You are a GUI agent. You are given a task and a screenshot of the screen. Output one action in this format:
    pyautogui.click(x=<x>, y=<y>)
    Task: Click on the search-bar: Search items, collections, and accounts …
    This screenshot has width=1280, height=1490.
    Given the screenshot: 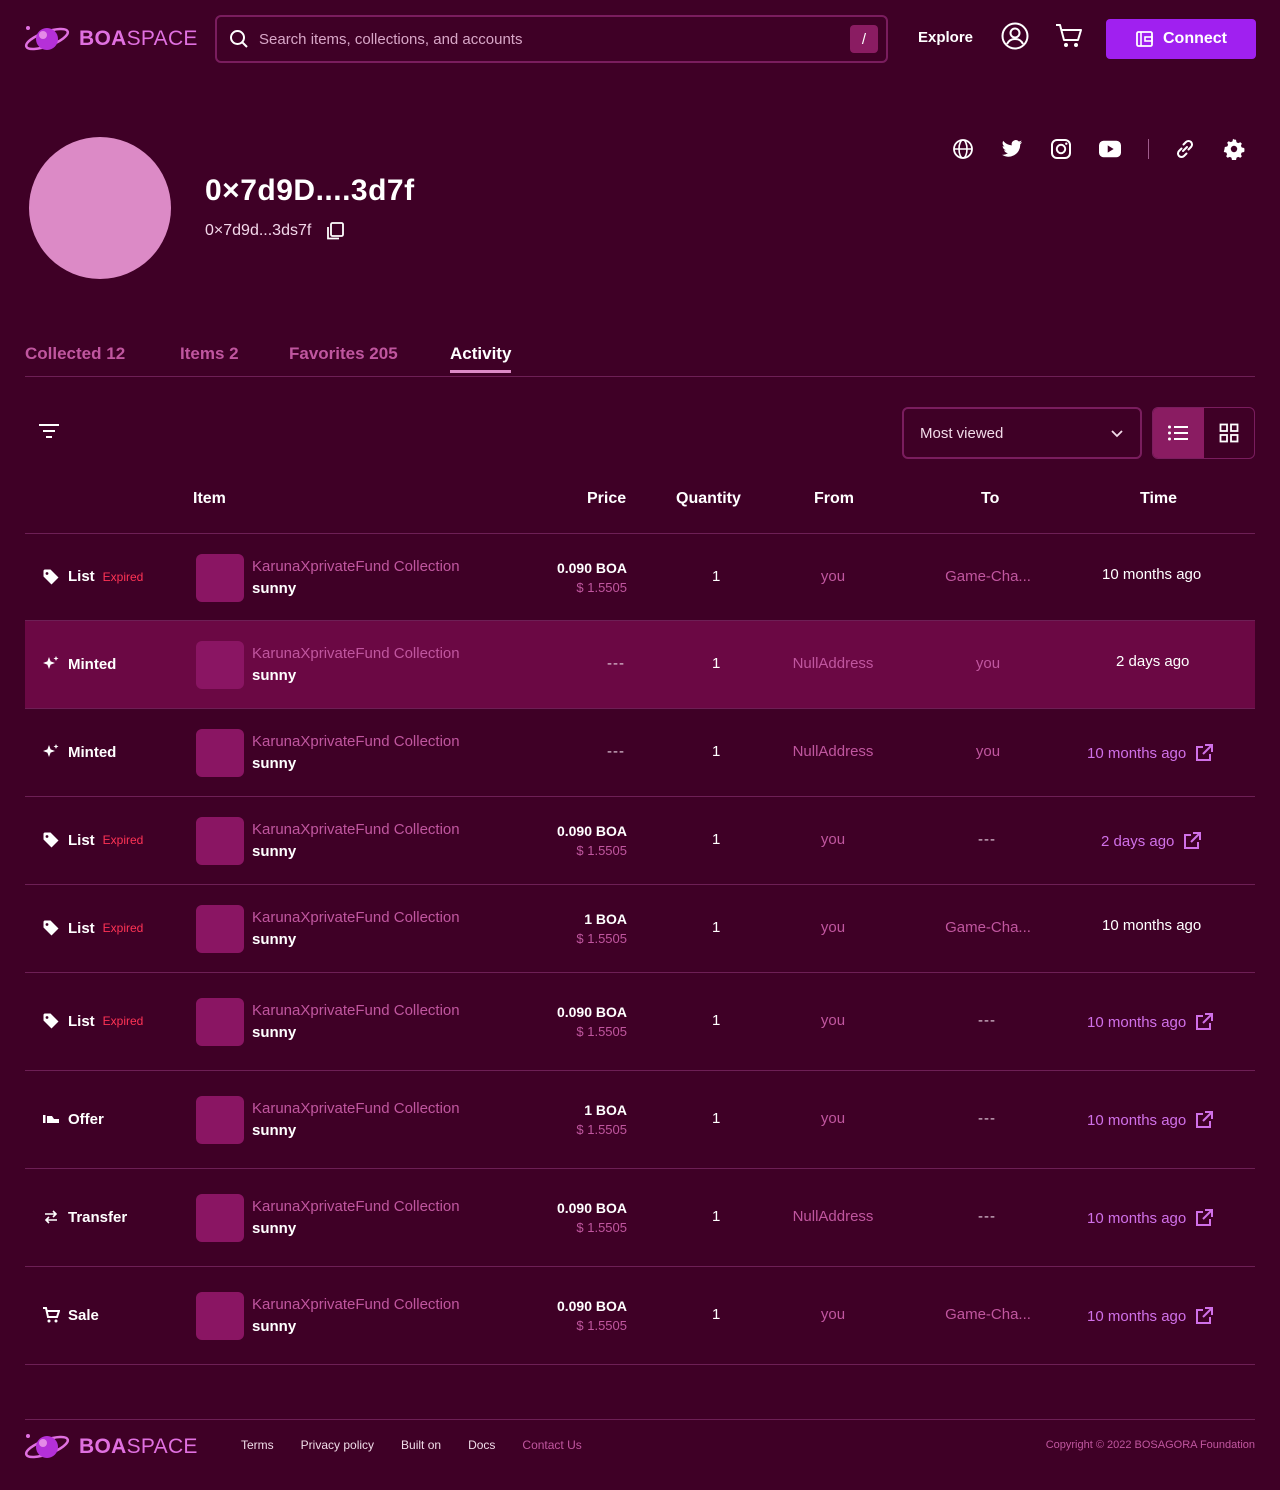 What is the action you would take?
    pyautogui.click(x=551, y=39)
    